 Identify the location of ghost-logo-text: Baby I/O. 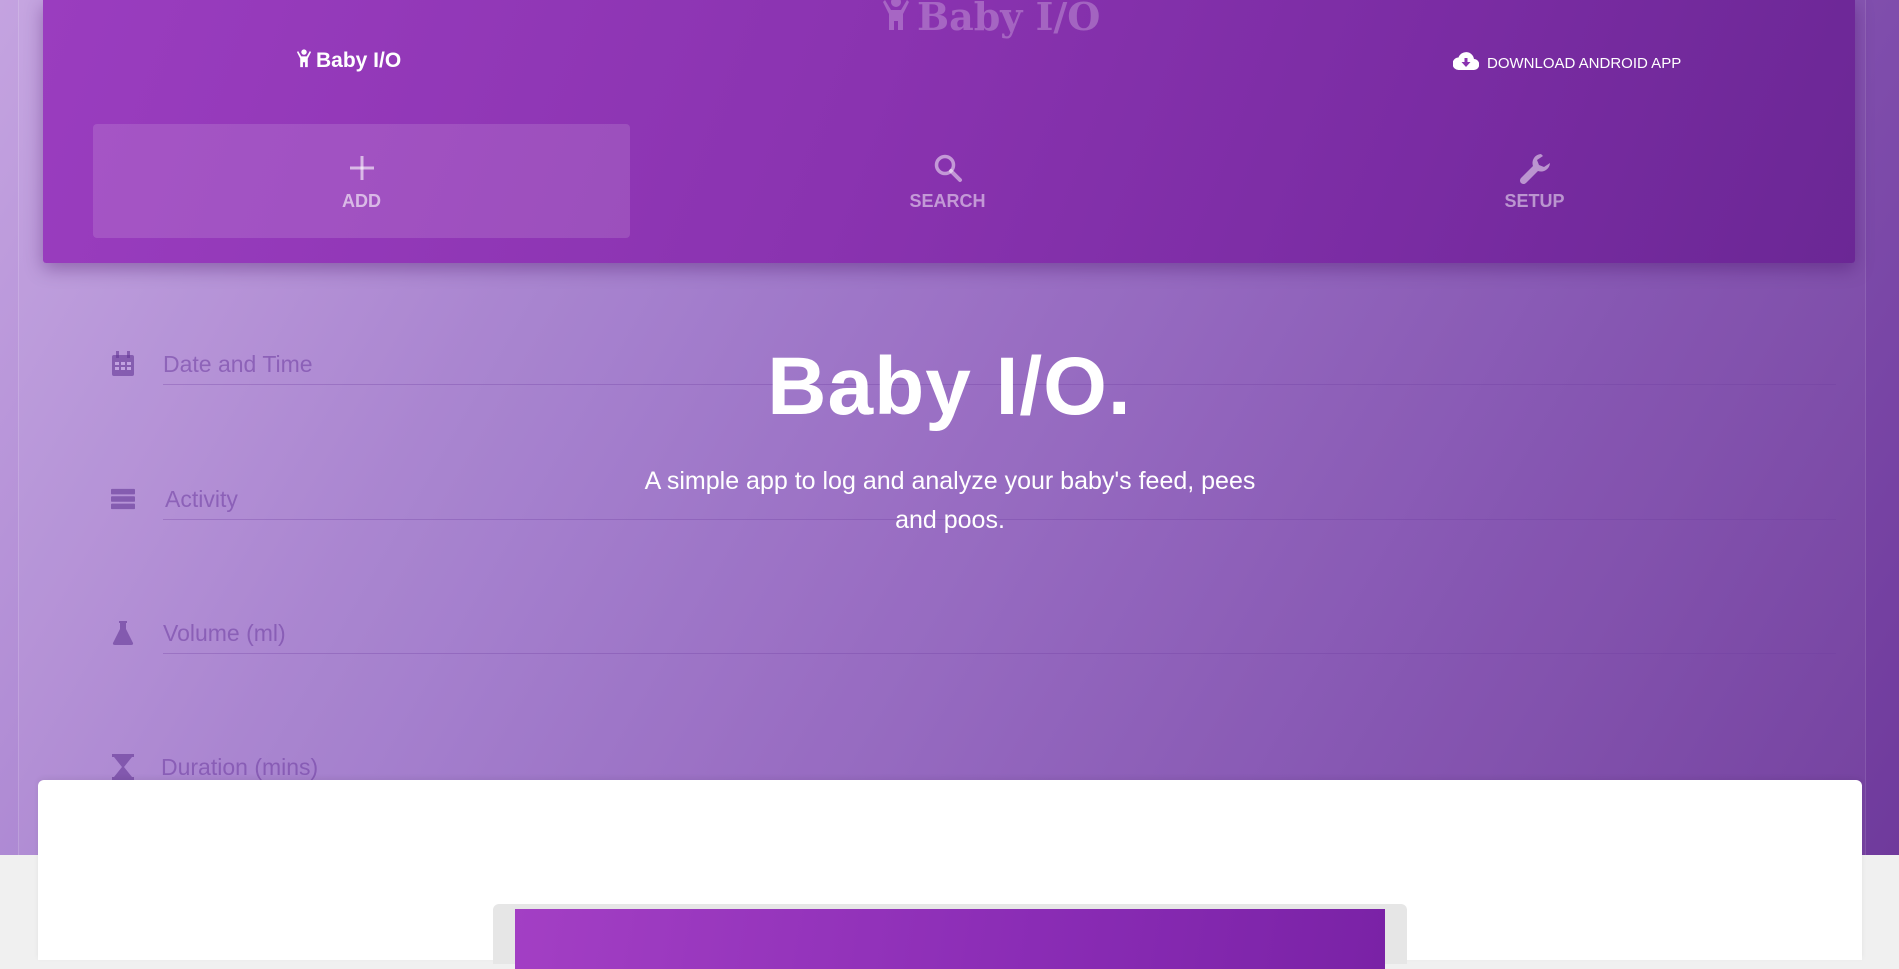
(1009, 19).